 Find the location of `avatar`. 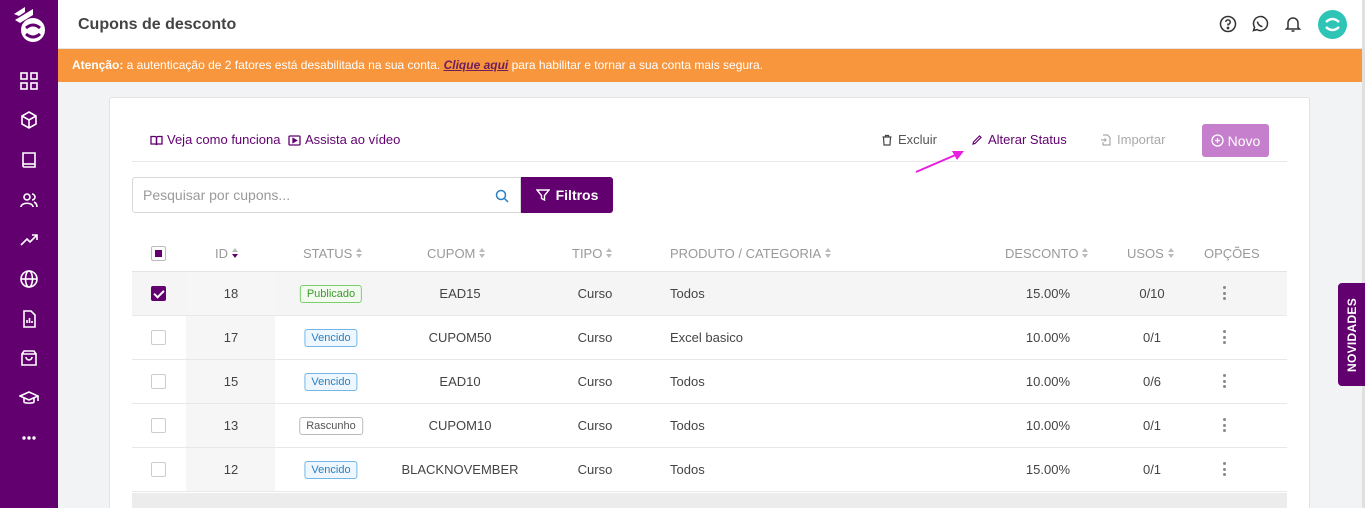

avatar is located at coordinates (1332, 24).